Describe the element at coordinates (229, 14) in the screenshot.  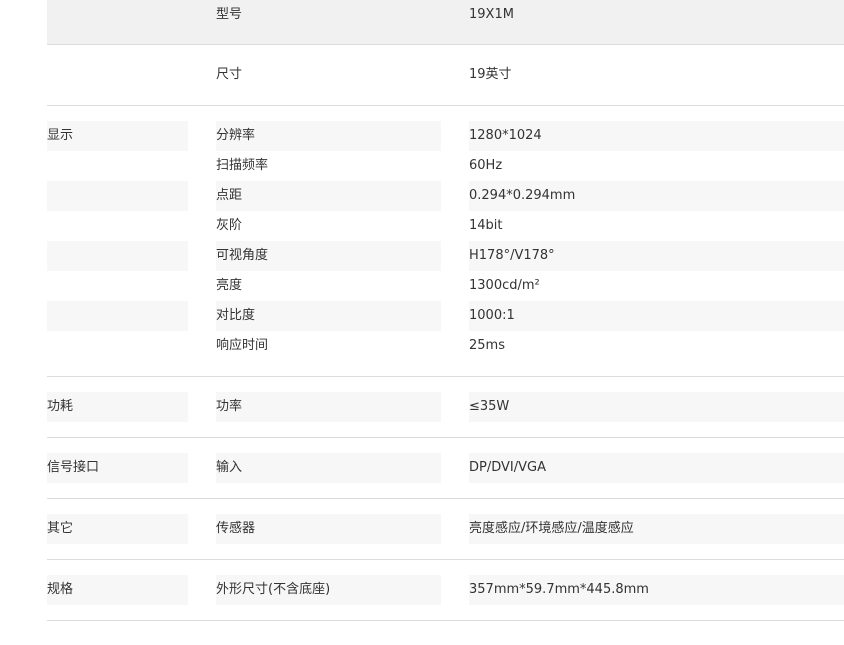
I see `spec-name: 型号` at that location.